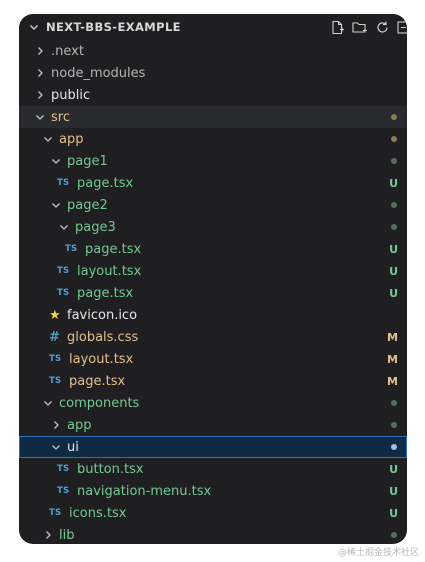  Describe the element at coordinates (213, 359) in the screenshot. I see `file-layout-tsx: TS layout.tsx M` at that location.